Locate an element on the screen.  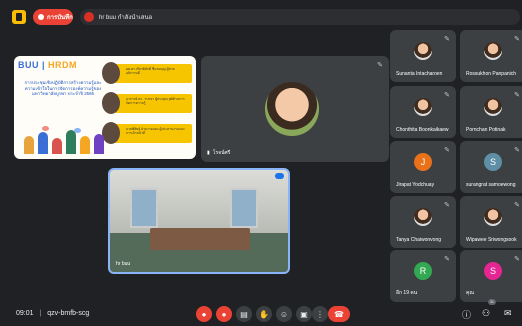
presenting-label: hr buu กำลังนำเสนอ is located at coordinates (126, 18).